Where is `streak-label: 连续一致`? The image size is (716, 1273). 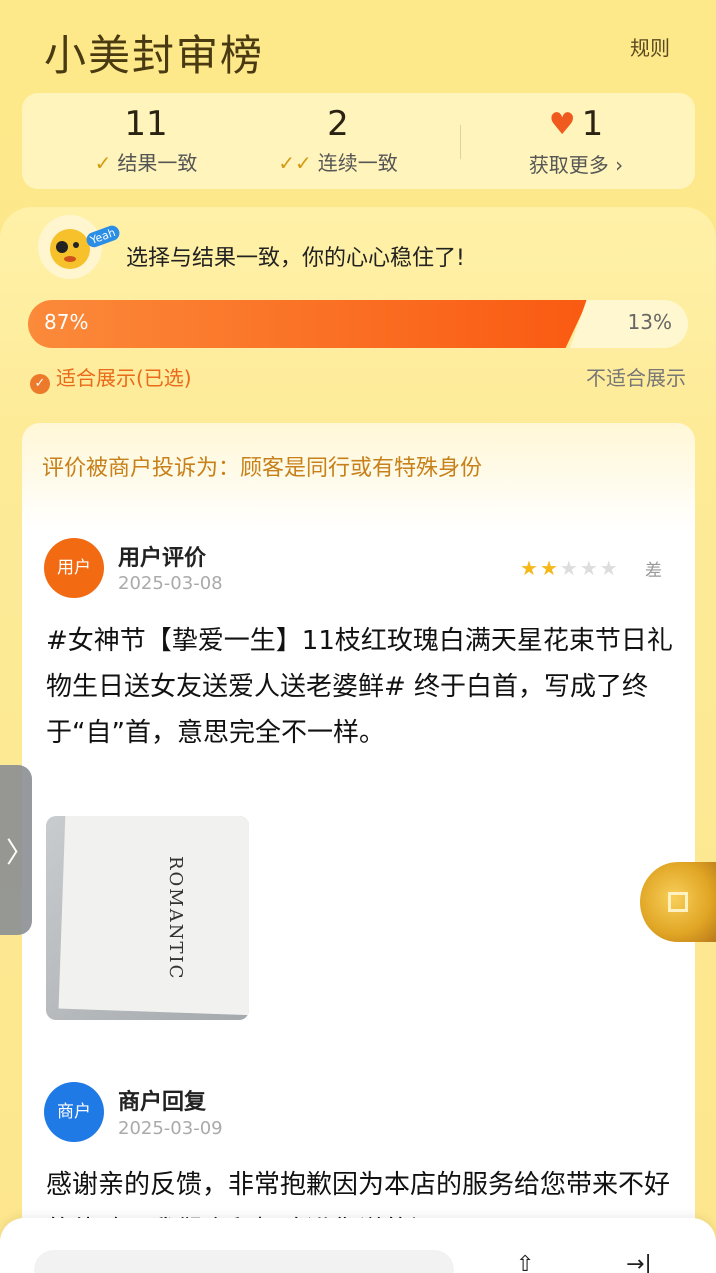
streak-label: 连续一致 is located at coordinates (357, 163).